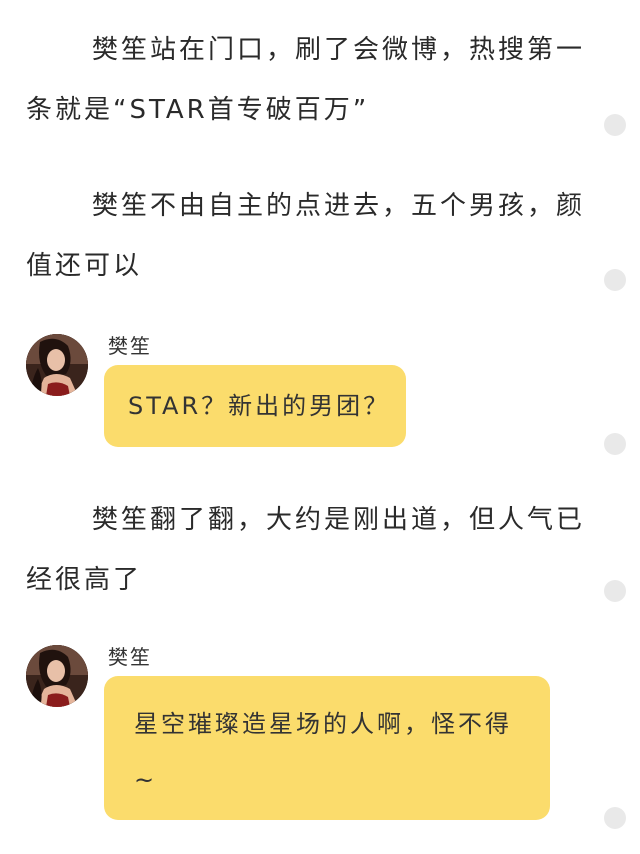 The image size is (640, 854). What do you see at coordinates (306, 236) in the screenshot?
I see `story-paragraph-2: 樊笙不由自主的点进去，五个男孩，颜值还可以` at bounding box center [306, 236].